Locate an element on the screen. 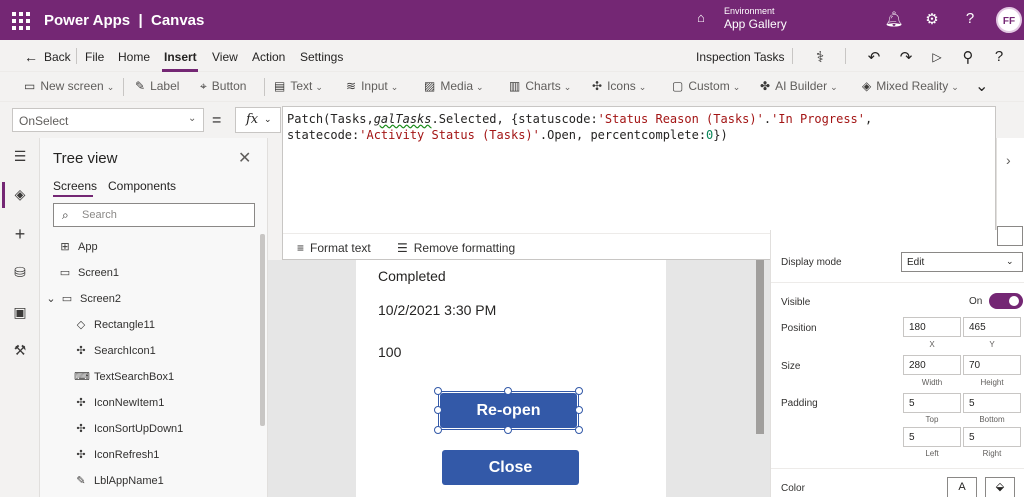 This screenshot has width=1024, height=497. reopen-button: Re-open is located at coordinates (508, 410).